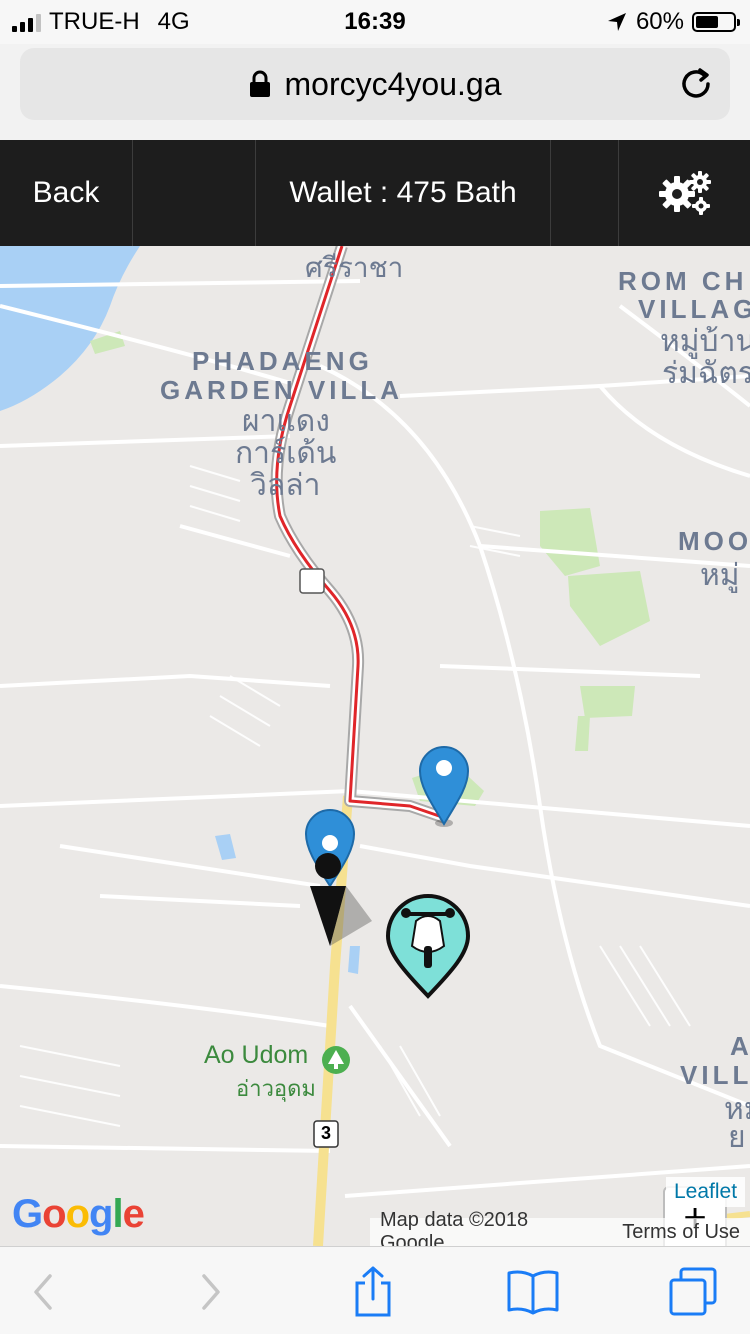 The width and height of the screenshot is (750, 1334). I want to click on map-label-edge: AM, so click(740, 1046).